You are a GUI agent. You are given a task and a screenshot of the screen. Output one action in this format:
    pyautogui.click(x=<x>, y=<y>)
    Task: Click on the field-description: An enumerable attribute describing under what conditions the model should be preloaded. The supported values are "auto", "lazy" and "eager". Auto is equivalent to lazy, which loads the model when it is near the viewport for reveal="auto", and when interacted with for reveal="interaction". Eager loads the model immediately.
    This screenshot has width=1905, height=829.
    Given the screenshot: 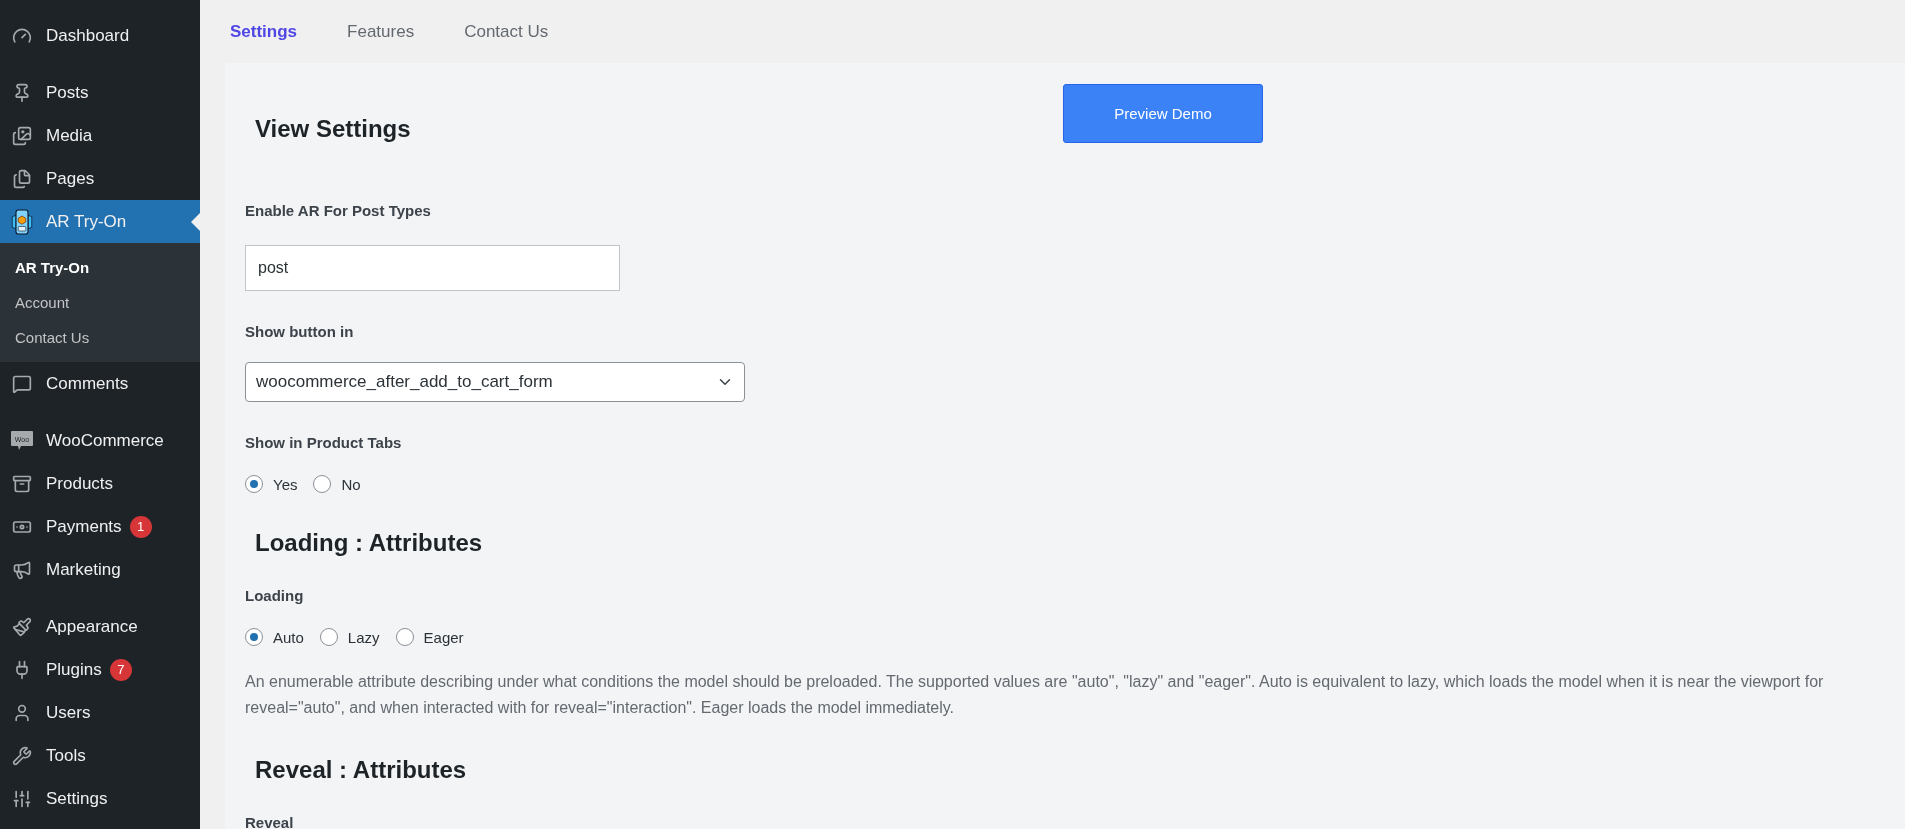 What is the action you would take?
    pyautogui.click(x=1035, y=695)
    